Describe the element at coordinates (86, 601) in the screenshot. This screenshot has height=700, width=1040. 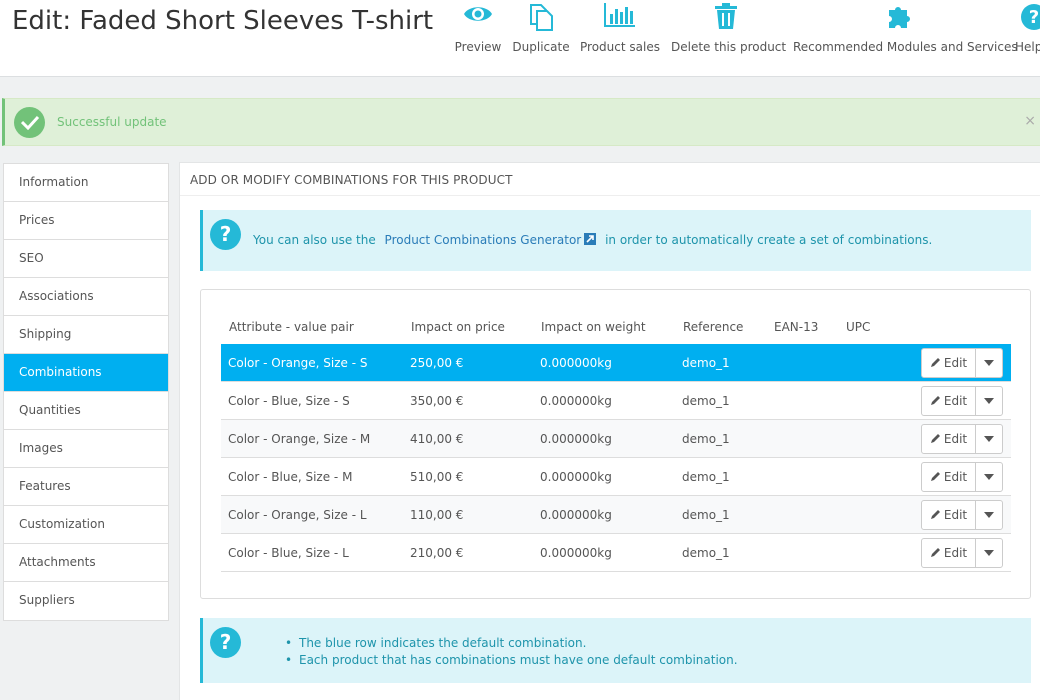
I see `tab-suppliers: Suppliers` at that location.